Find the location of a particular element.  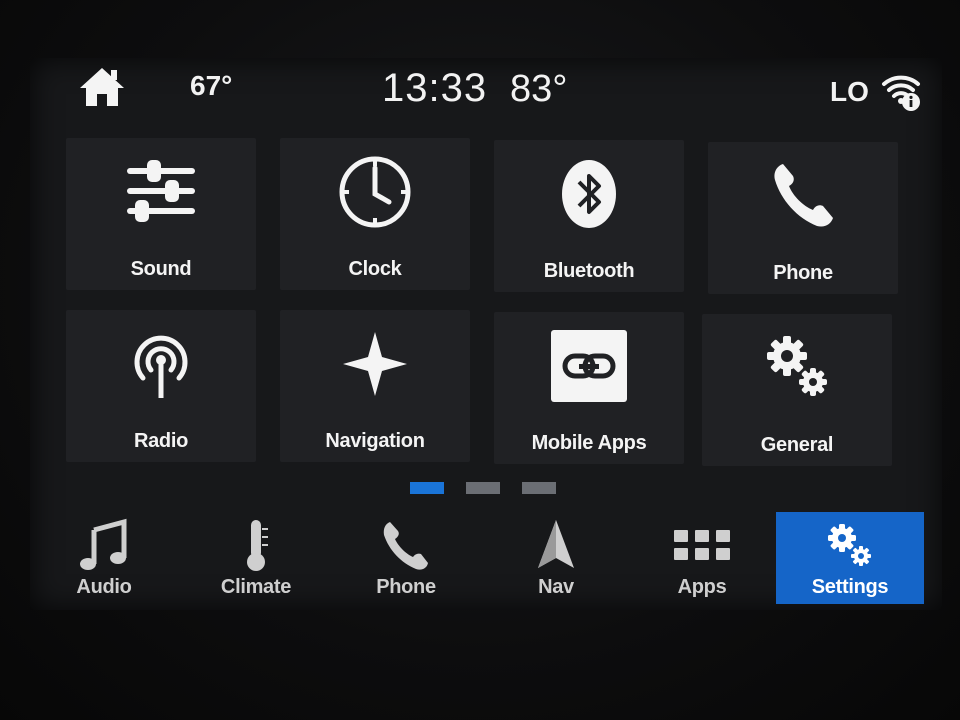

tile-navigation: Navigation is located at coordinates (375, 386).